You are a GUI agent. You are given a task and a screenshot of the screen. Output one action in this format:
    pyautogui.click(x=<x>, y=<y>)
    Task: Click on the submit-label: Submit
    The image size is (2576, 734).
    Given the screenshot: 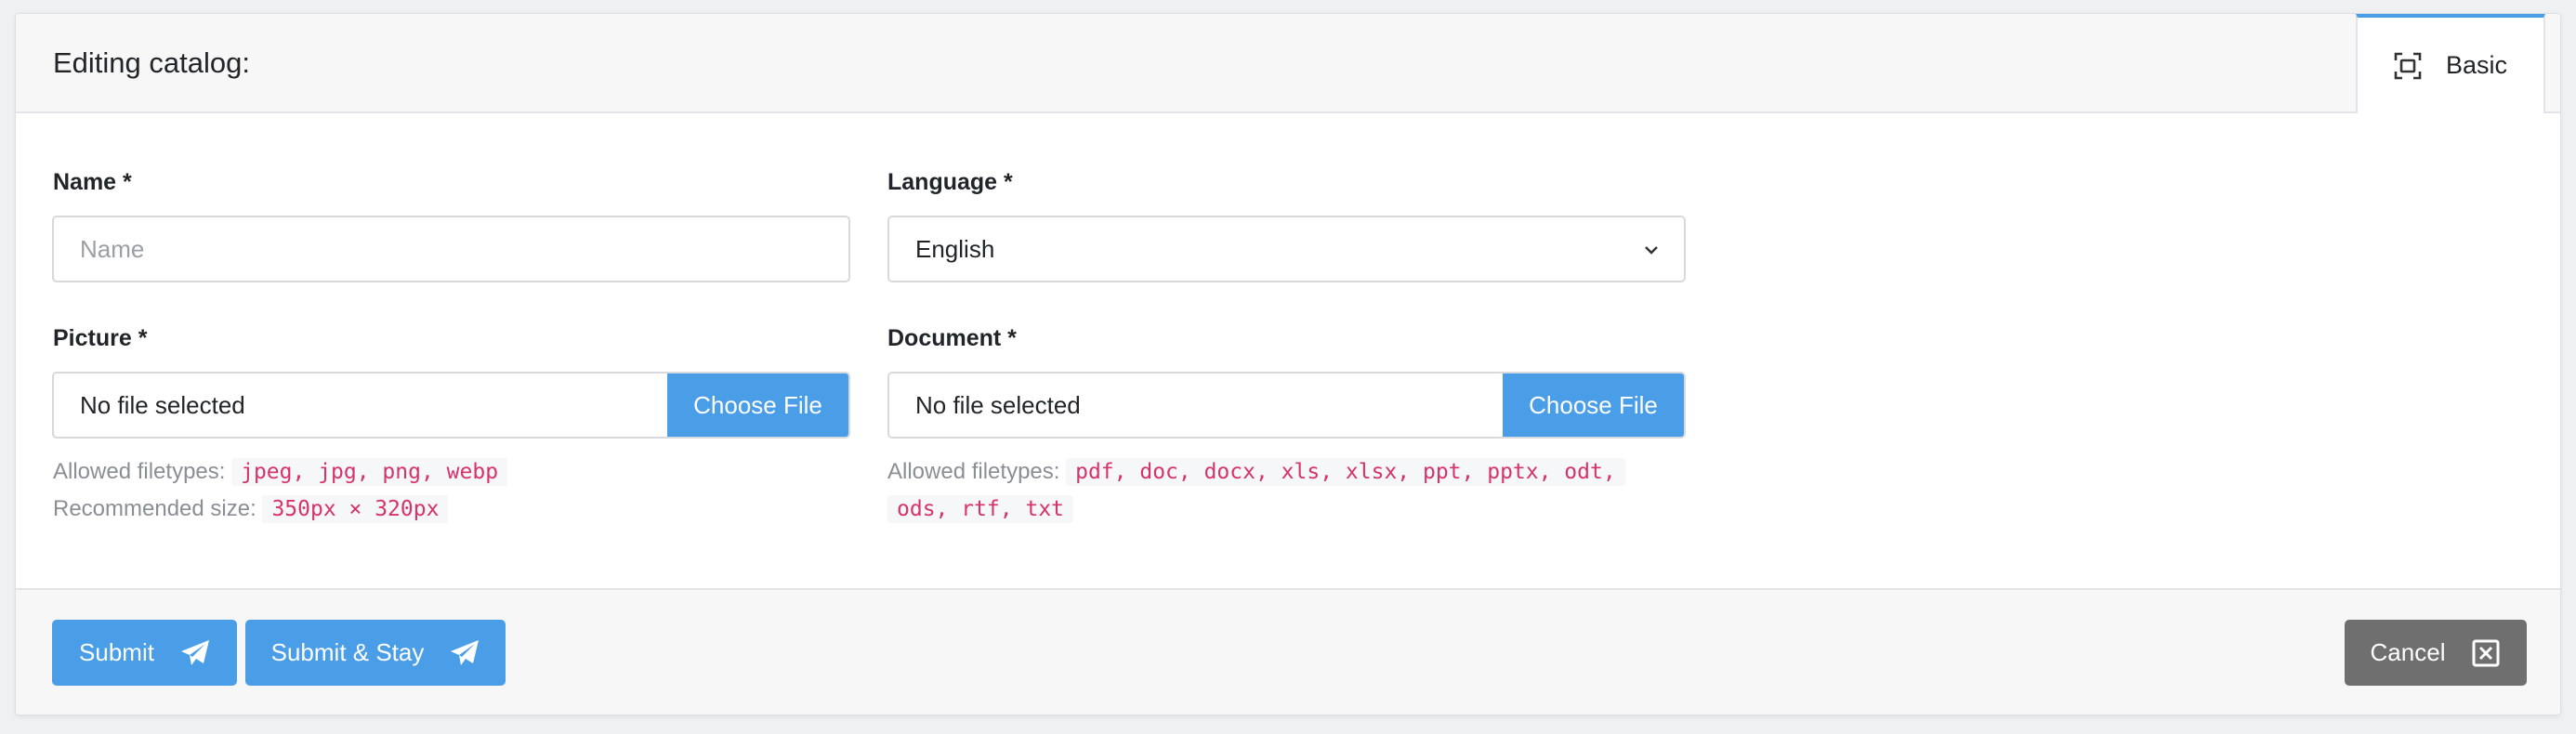 What is the action you would take?
    pyautogui.click(x=116, y=652)
    